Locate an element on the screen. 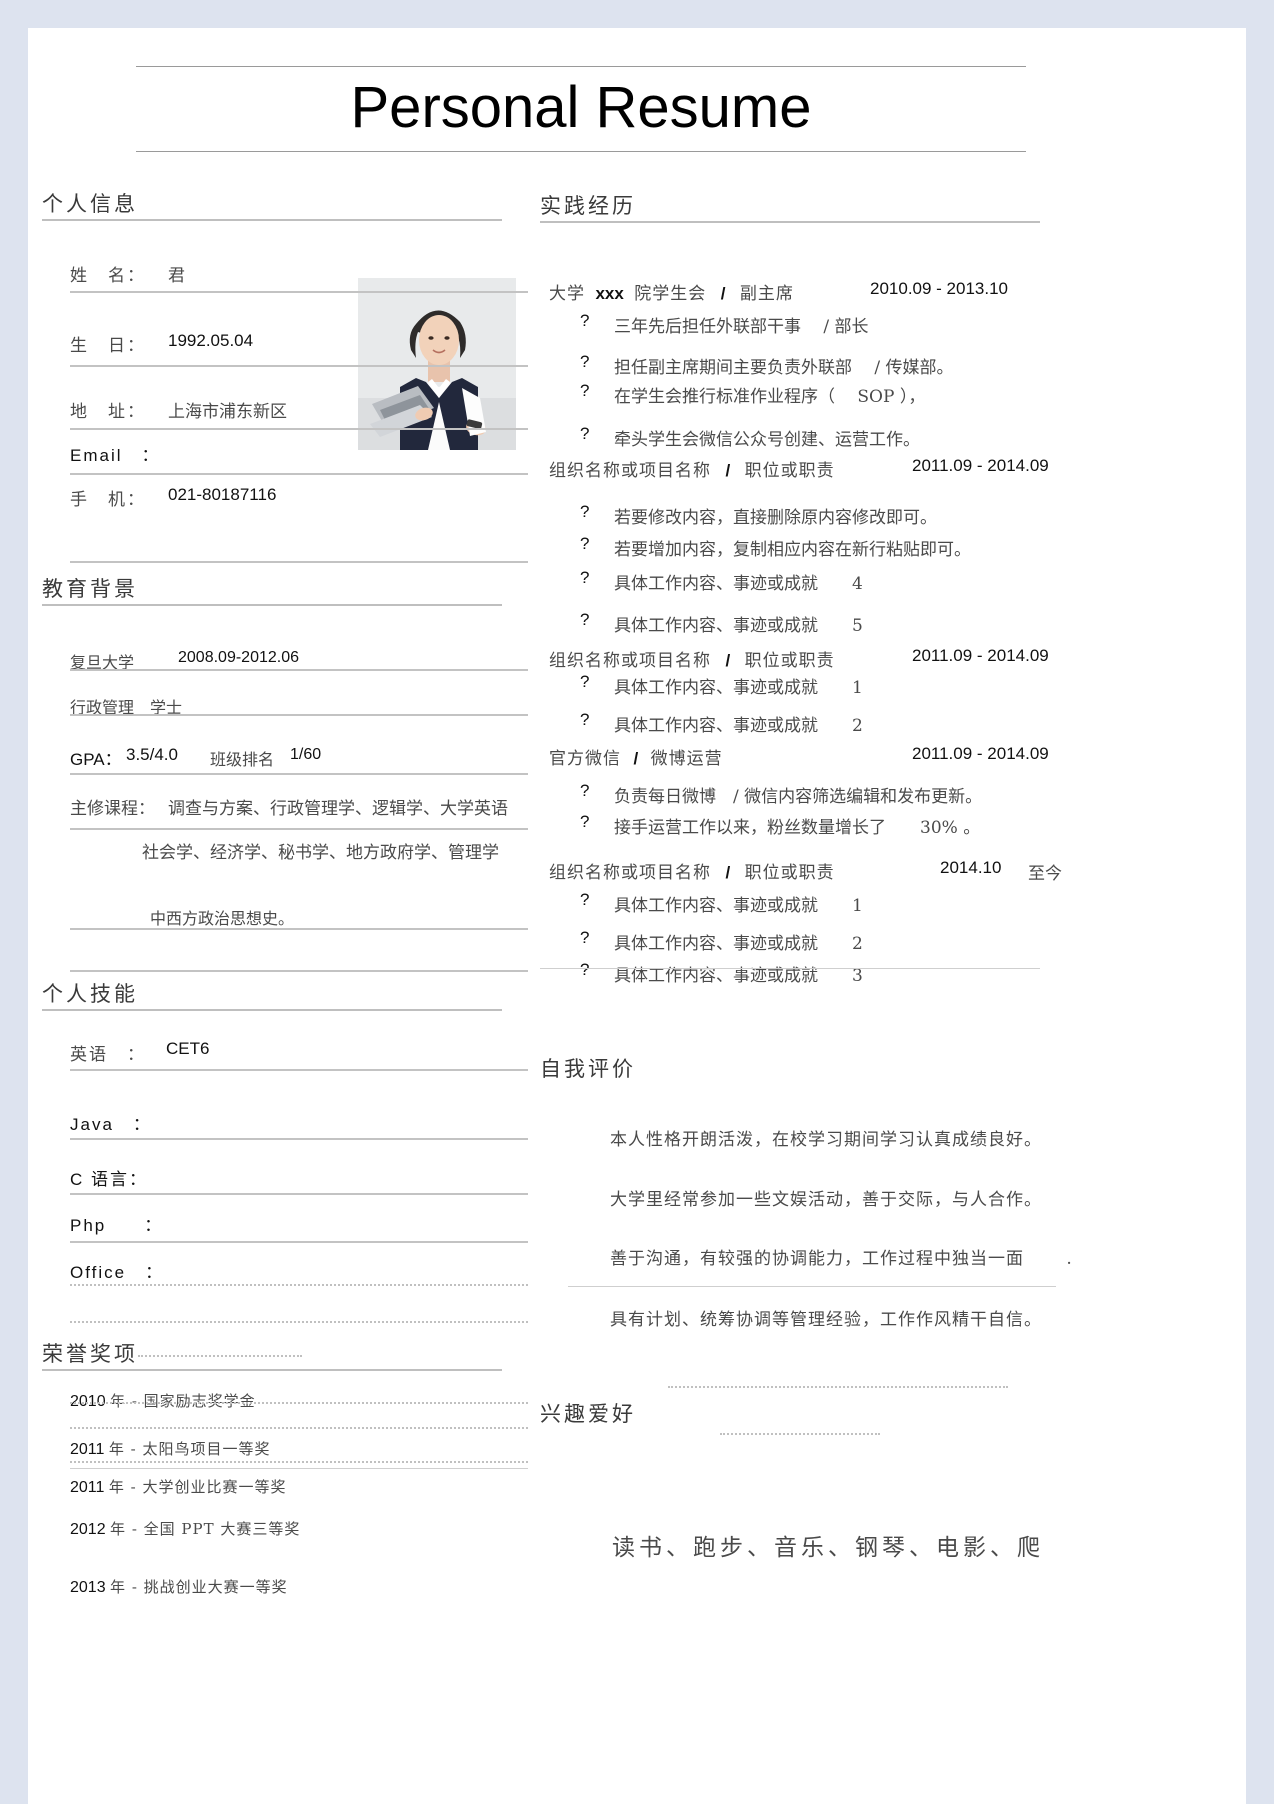  honor-row-1: 2010 年 - 国家励志奖学金 is located at coordinates (163, 1400).